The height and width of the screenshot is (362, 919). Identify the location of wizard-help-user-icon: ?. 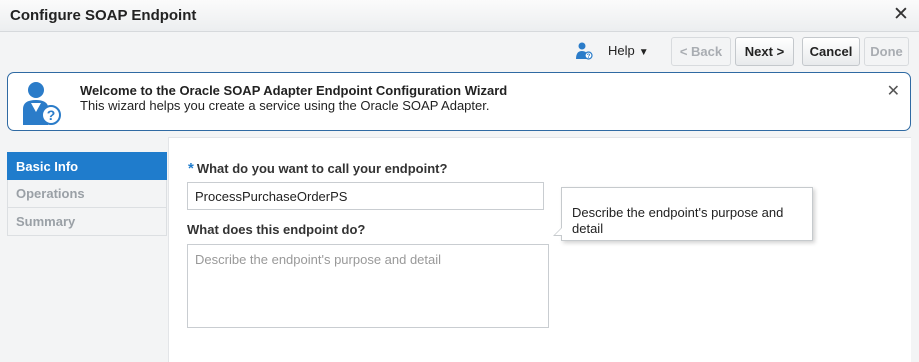
(42, 103).